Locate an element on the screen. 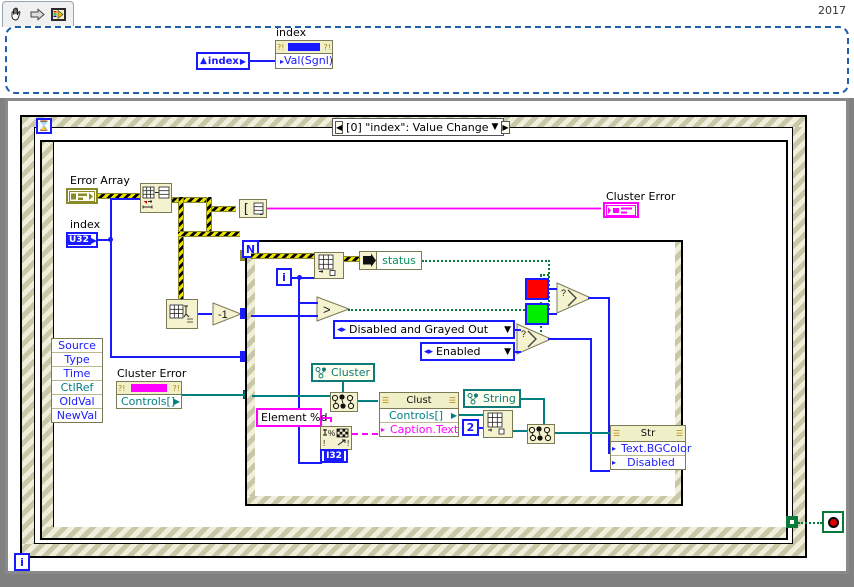 The image size is (854, 587). event-data-type: Type is located at coordinates (77, 360).